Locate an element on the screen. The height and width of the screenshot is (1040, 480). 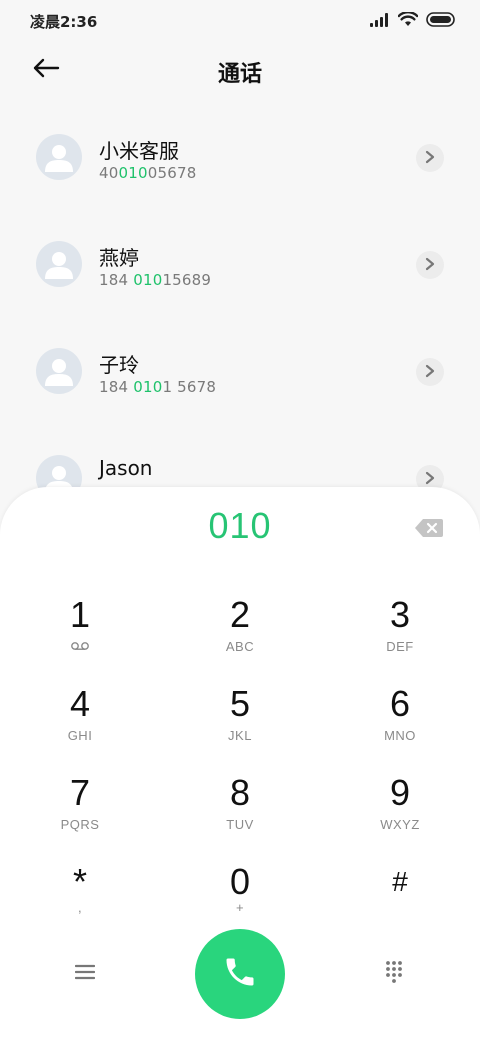
key-0: 0 + is located at coordinates (240, 897).